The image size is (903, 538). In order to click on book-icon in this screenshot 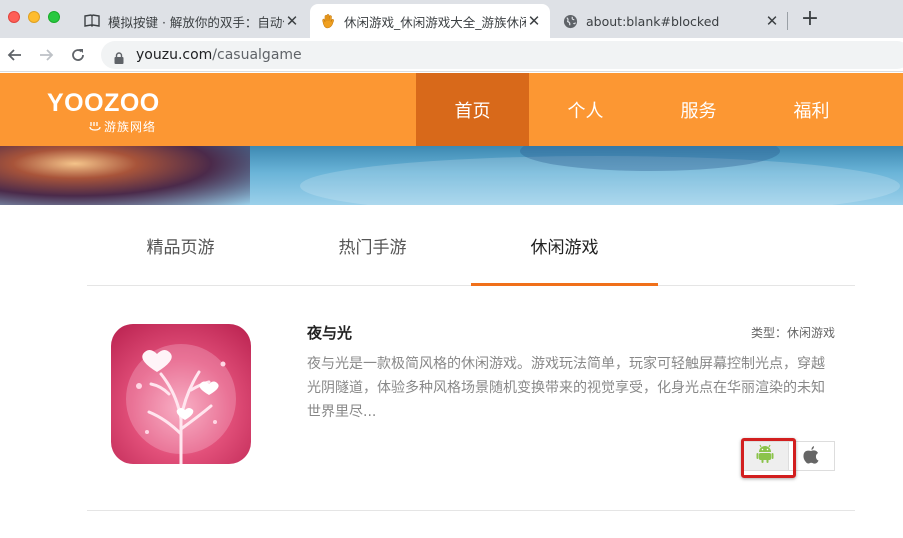, I will do `click(92, 21)`.